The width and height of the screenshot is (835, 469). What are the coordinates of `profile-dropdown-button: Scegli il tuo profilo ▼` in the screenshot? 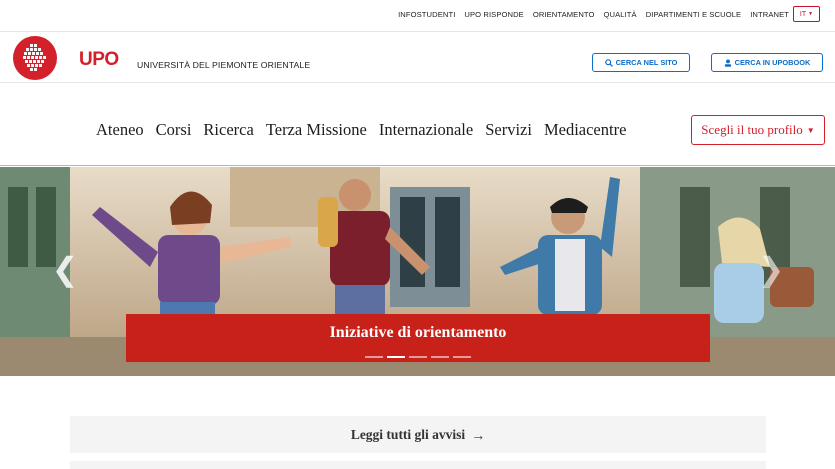 It's located at (758, 130).